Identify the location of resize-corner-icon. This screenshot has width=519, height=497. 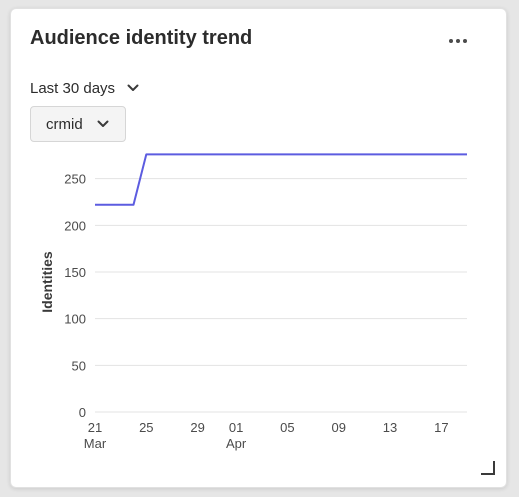
(488, 468).